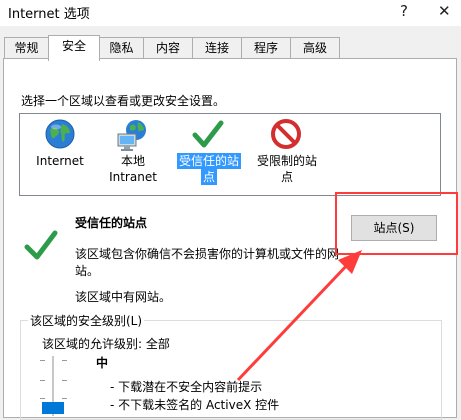 Image resolution: width=461 pixels, height=420 pixels. What do you see at coordinates (299, 316) in the screenshot?
I see `annotation-arrow` at bounding box center [299, 316].